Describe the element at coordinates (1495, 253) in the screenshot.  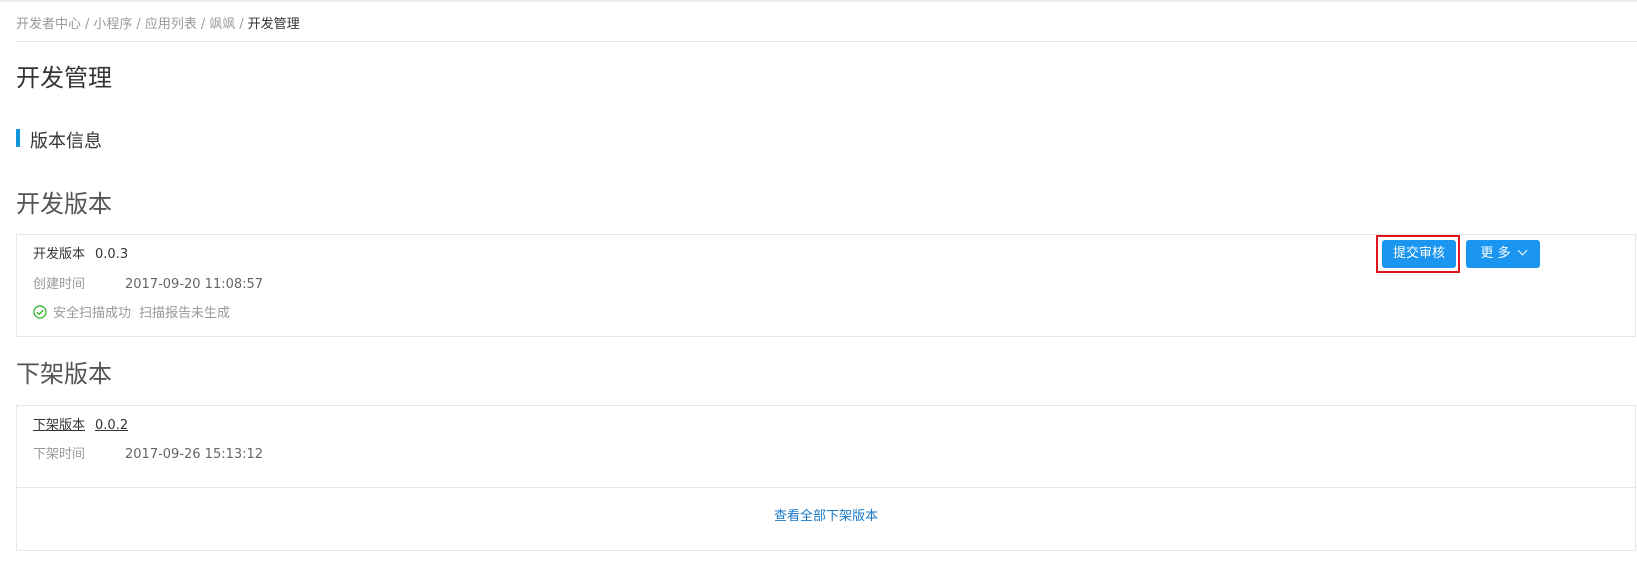
I see `more-button-label: 更 多` at that location.